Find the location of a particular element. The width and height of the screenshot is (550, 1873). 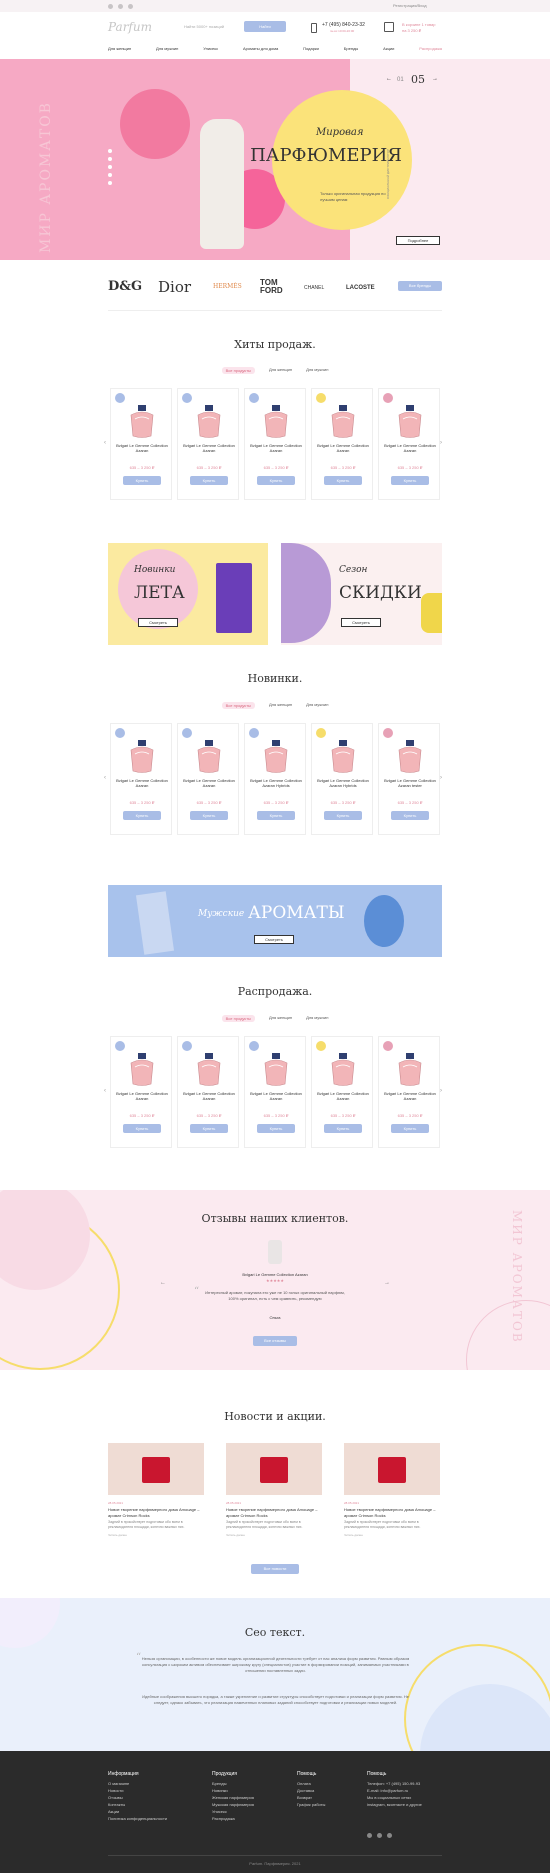

brand-logo-hermes: HERMÈS is located at coordinates (227, 286).